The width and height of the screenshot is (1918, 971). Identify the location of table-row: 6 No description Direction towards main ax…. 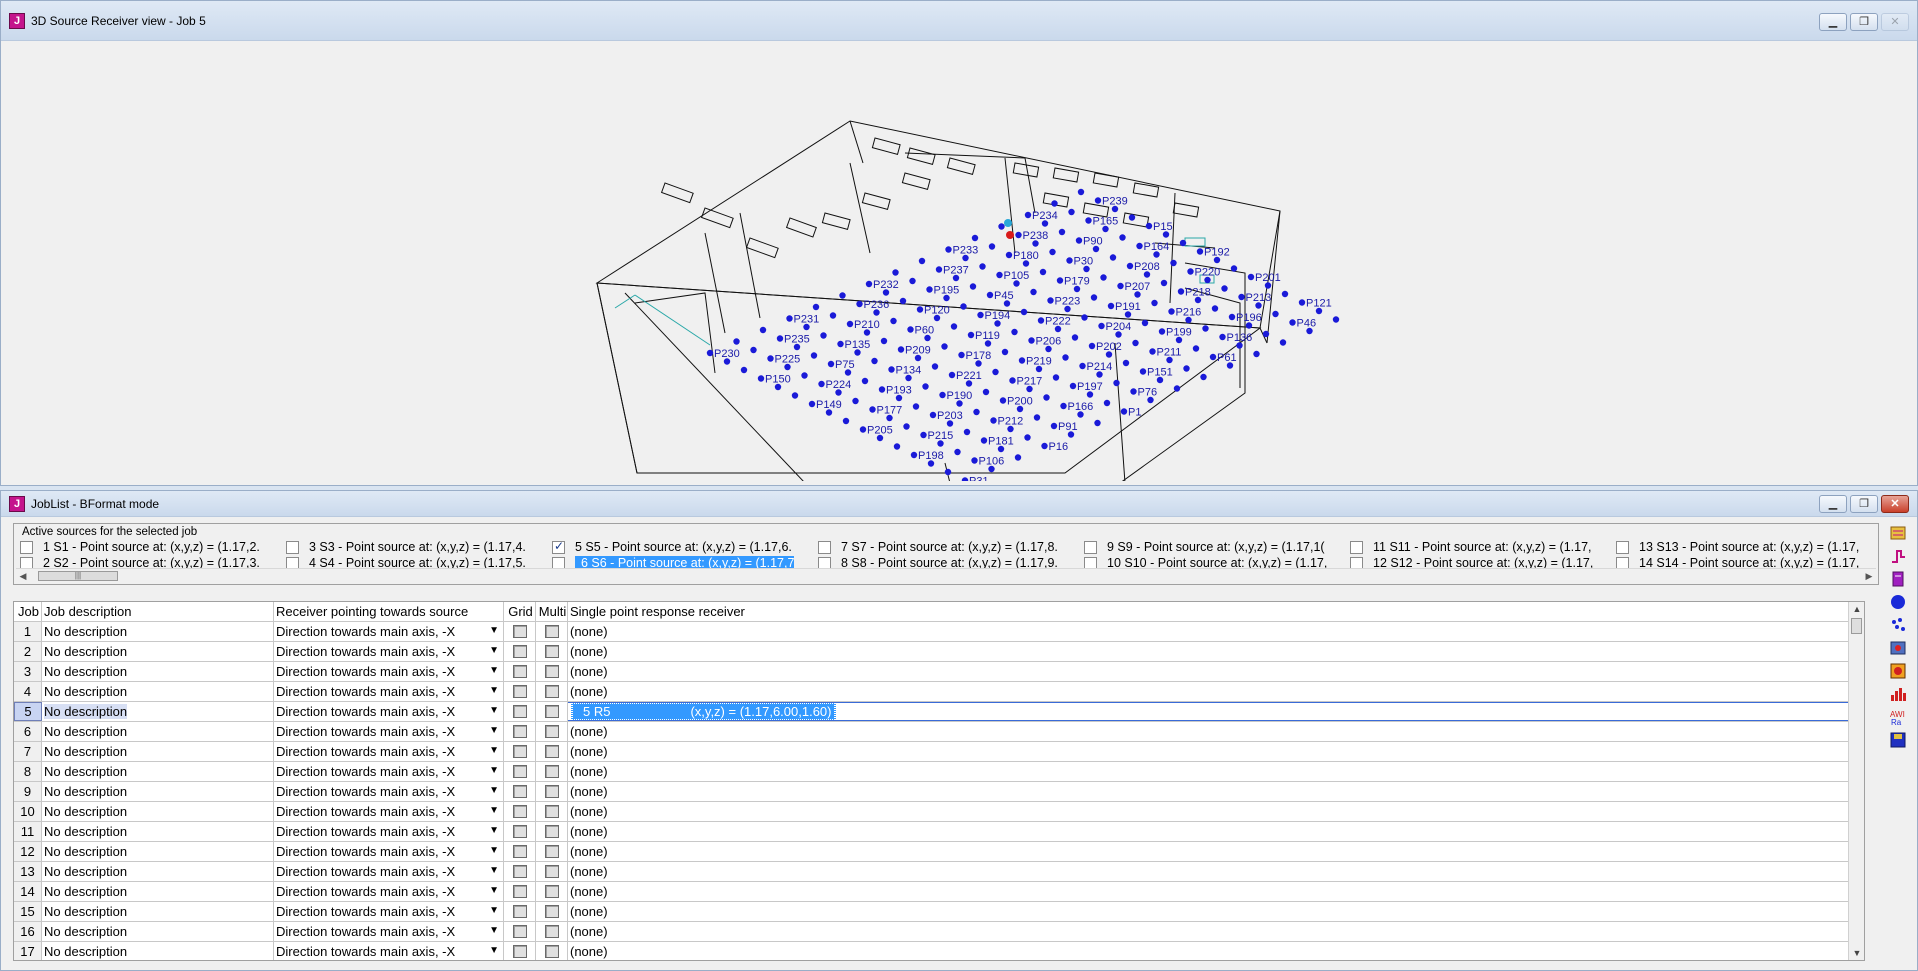
(939, 732).